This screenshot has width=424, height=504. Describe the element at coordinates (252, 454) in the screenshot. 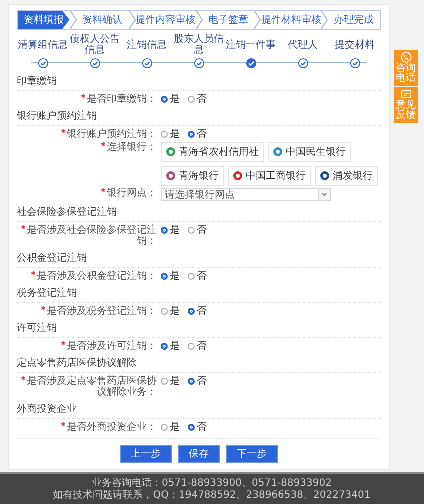

I see `step-button: 下一步` at that location.